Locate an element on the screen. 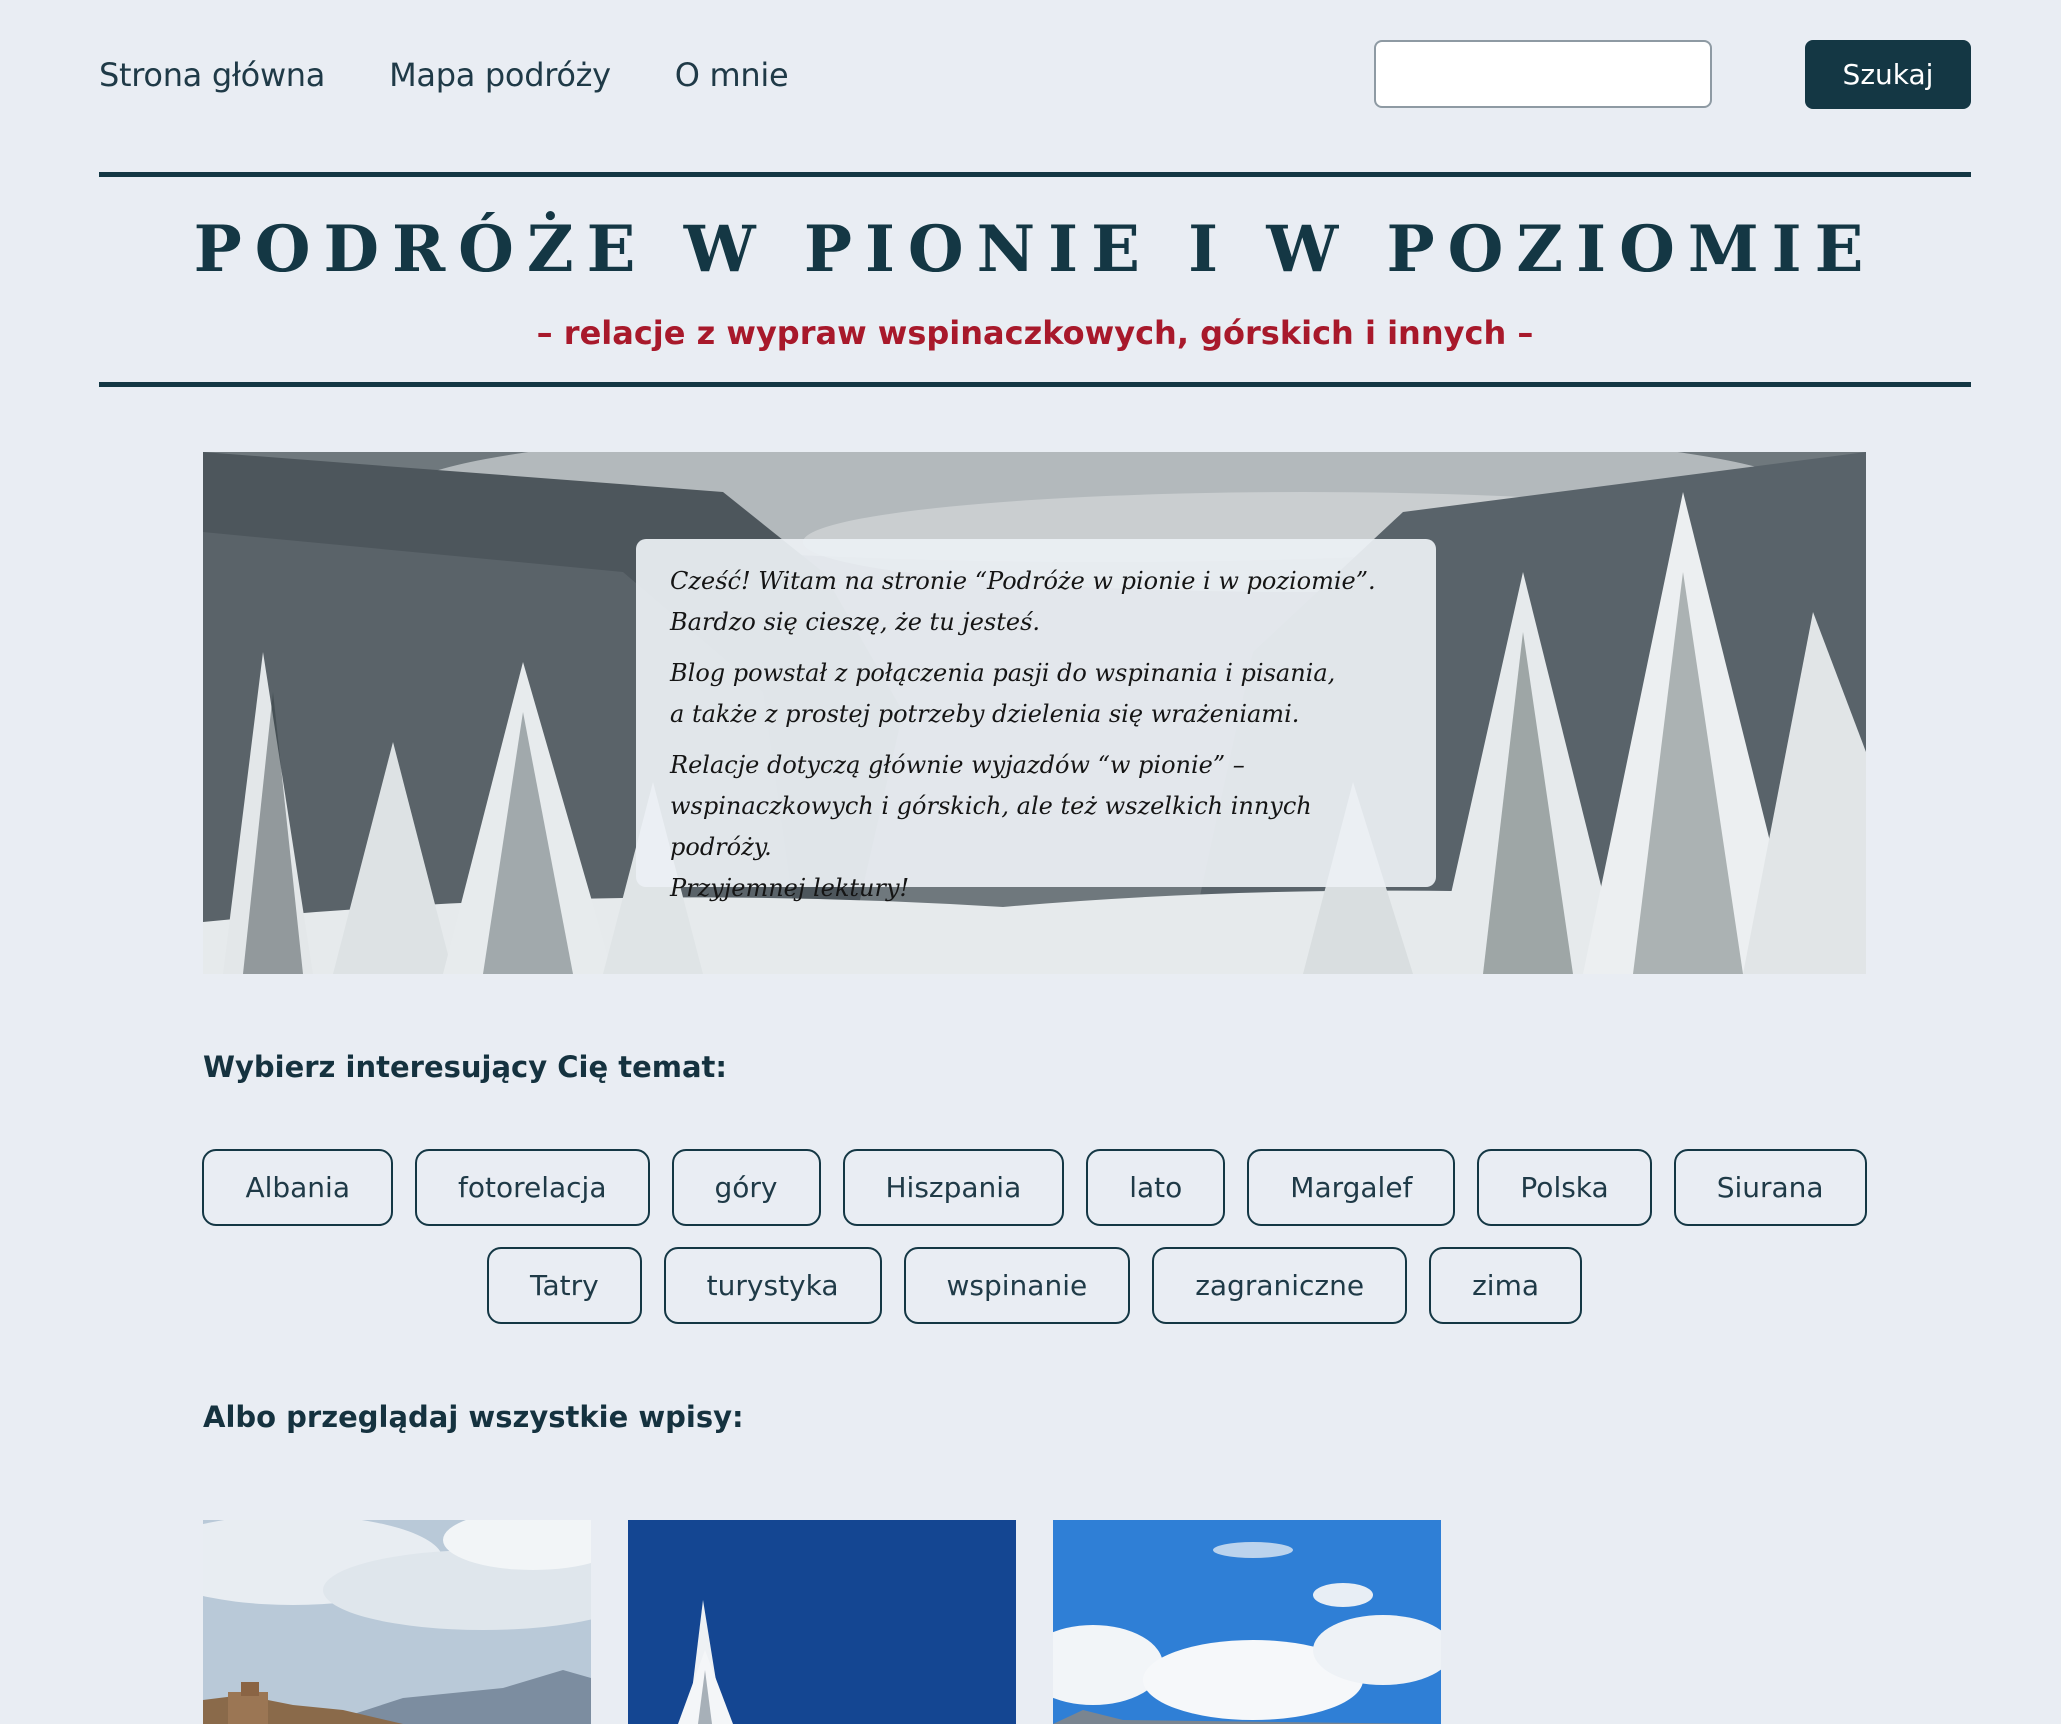  post-thumbnail-mountain-clouds is located at coordinates (1247, 1622).